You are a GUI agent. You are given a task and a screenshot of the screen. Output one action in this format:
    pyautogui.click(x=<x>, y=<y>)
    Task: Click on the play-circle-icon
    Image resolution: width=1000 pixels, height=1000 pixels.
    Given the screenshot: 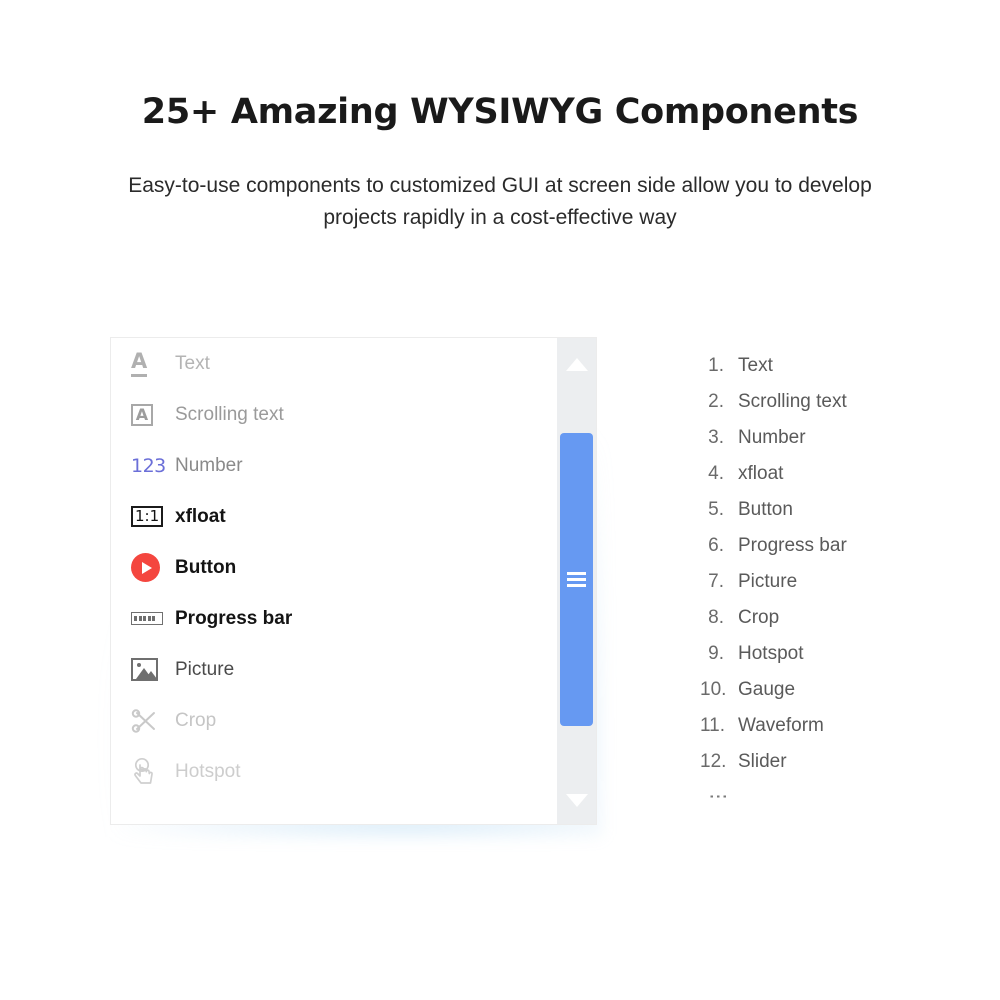 What is the action you would take?
    pyautogui.click(x=151, y=568)
    